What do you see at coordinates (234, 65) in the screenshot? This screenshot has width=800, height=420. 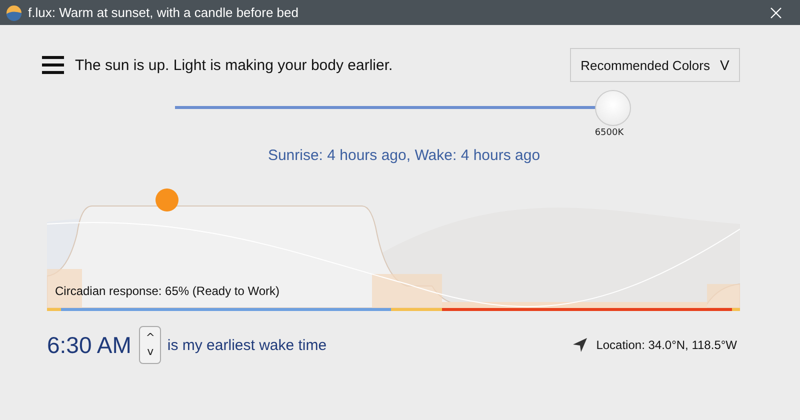 I see `status-message: The sun is up. Light is making your body earlier.` at bounding box center [234, 65].